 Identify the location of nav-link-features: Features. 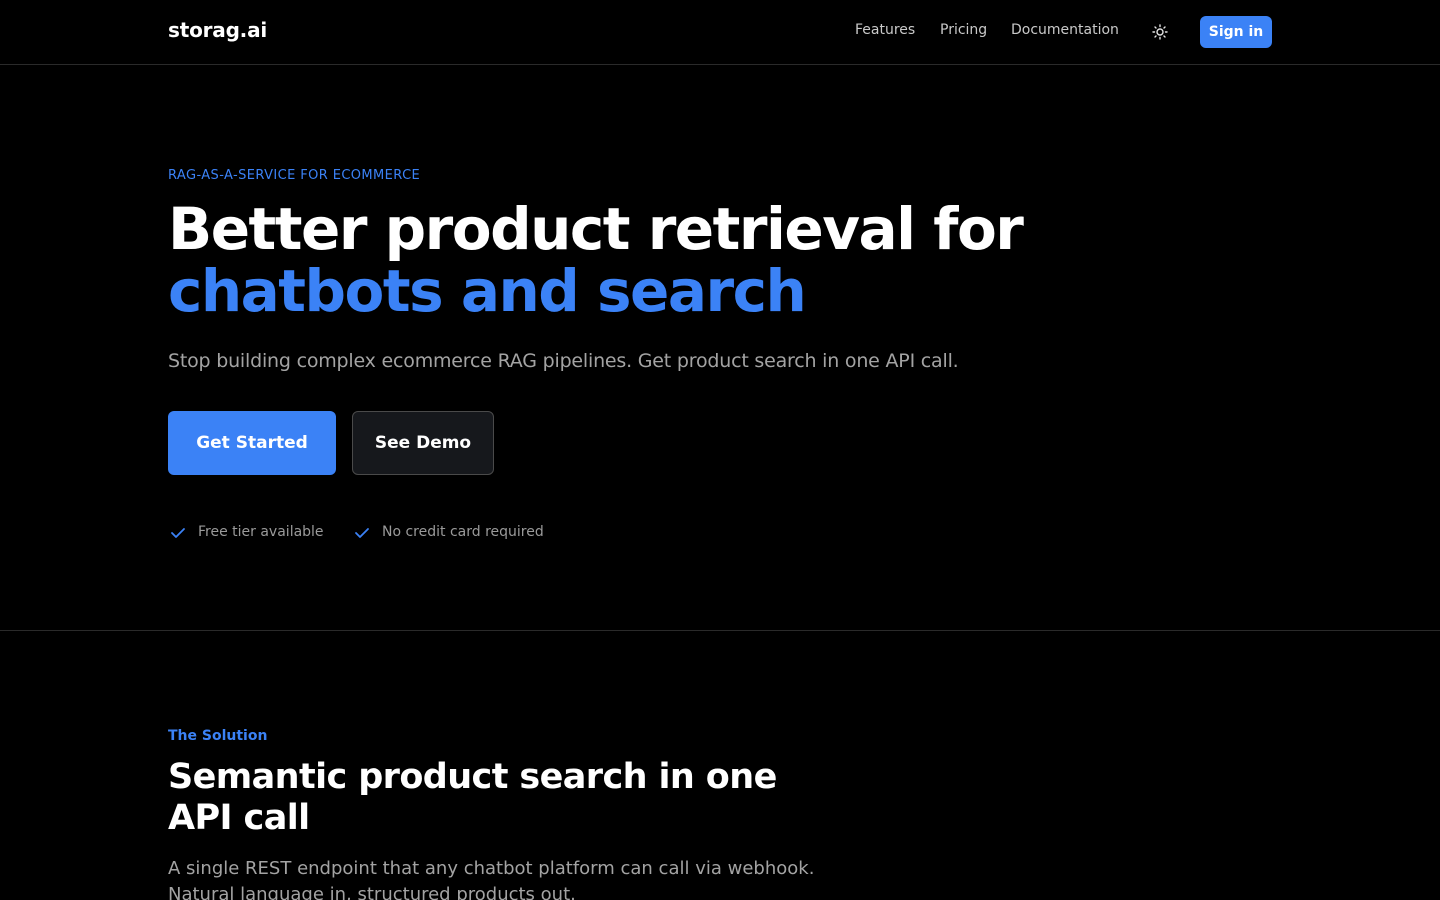
(885, 30).